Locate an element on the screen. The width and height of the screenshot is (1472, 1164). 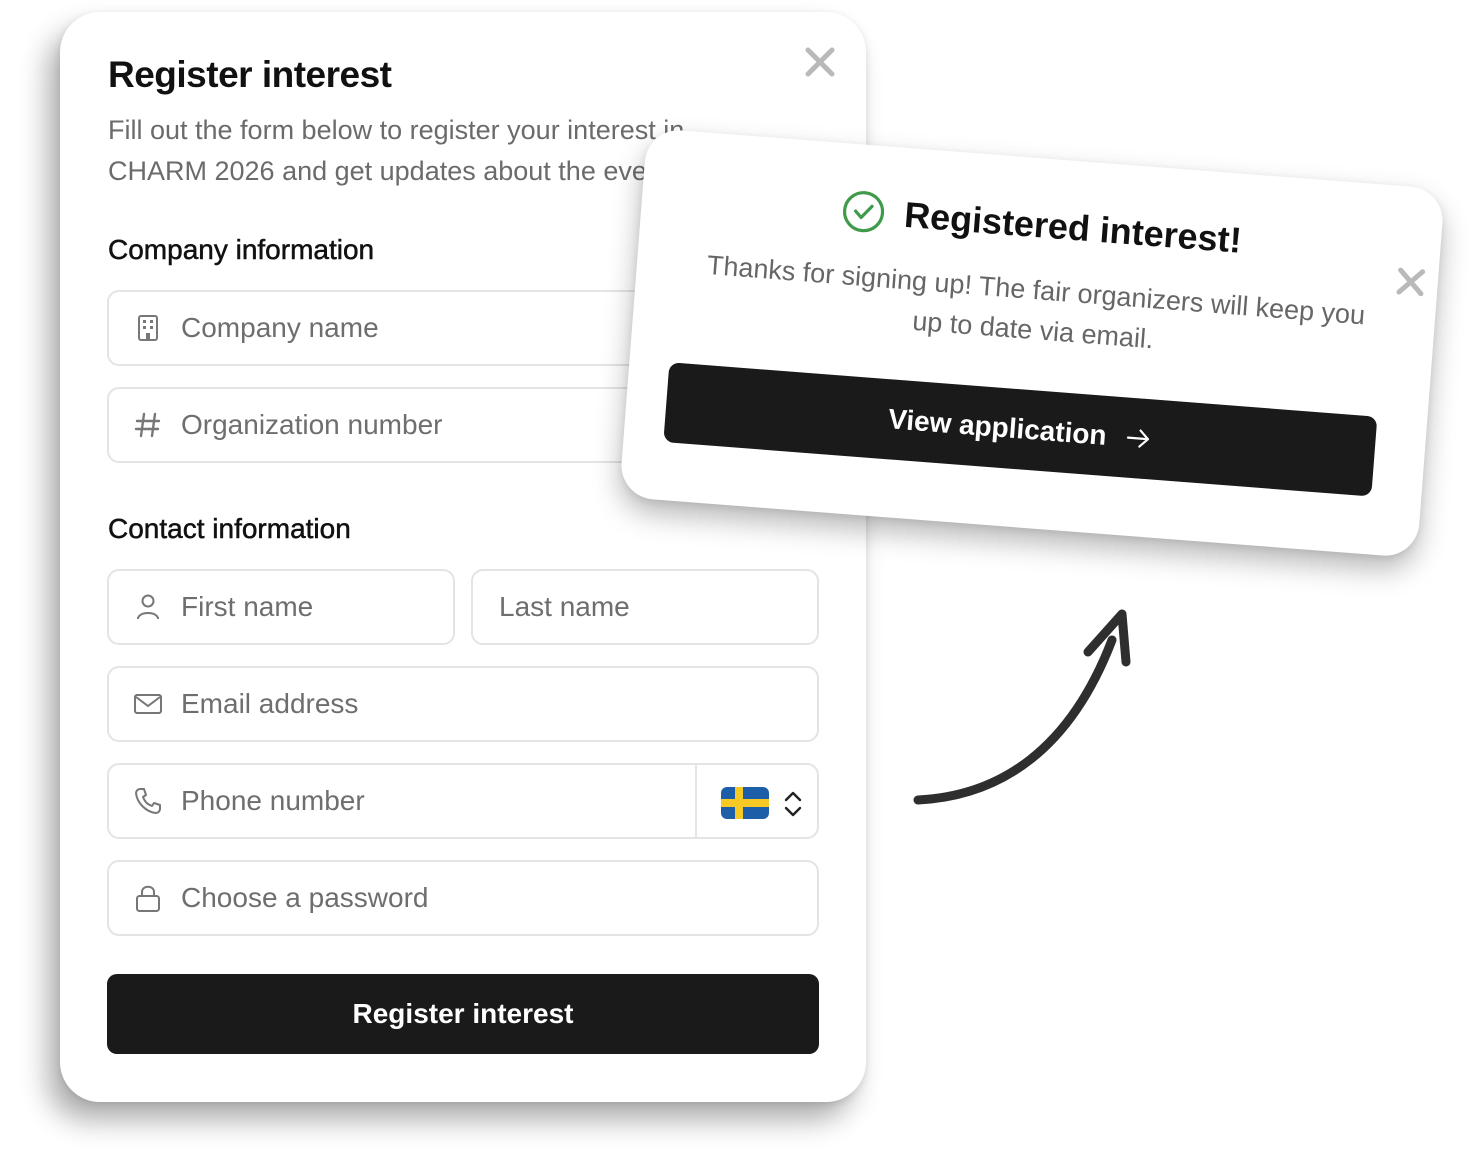
page-title: Register interest is located at coordinates (250, 74).